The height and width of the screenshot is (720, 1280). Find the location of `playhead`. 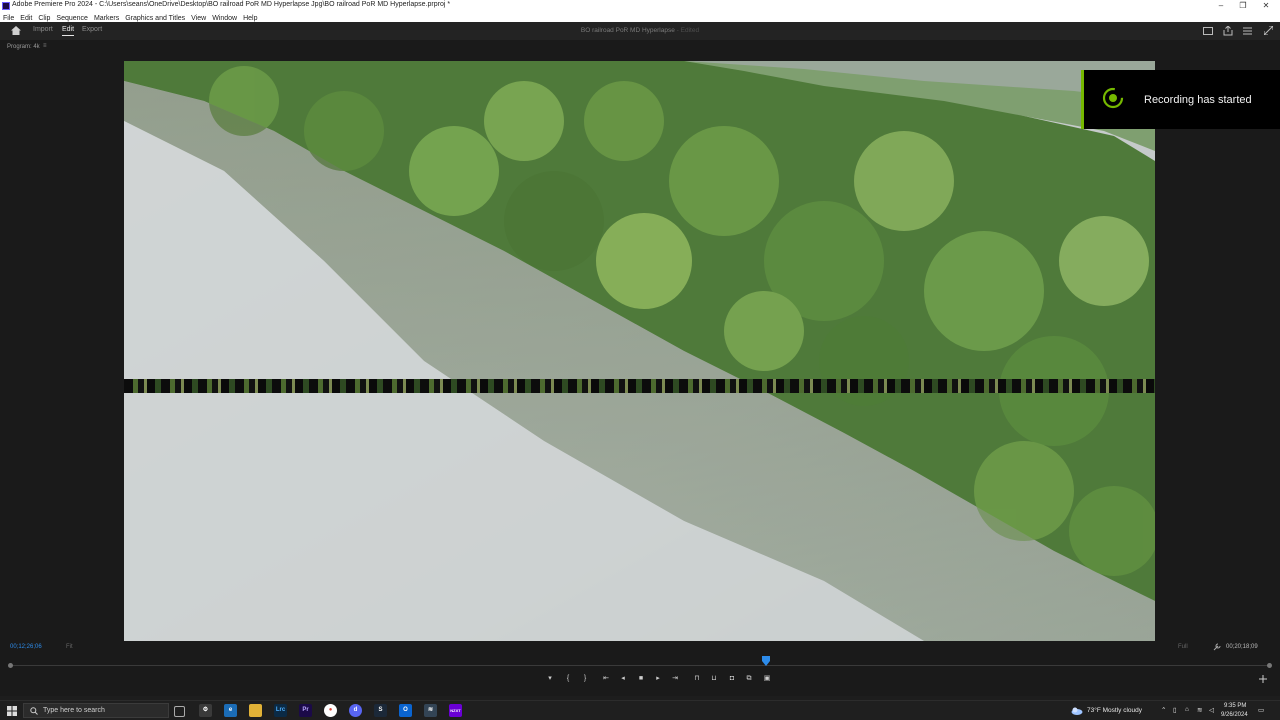

playhead is located at coordinates (766, 661).